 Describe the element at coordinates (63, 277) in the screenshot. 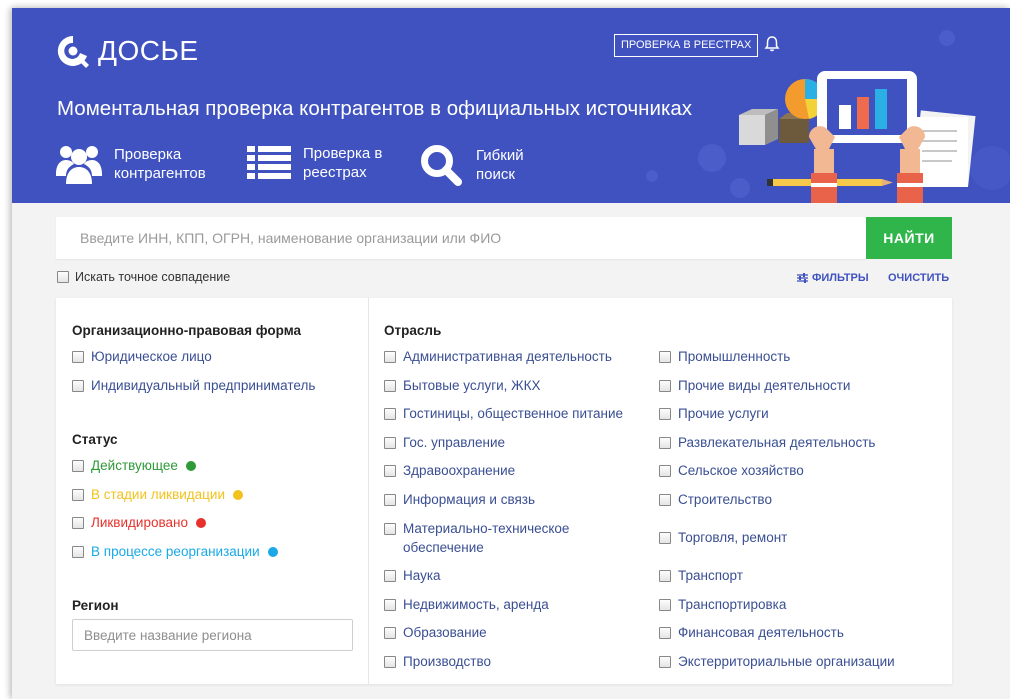

I see `exact-match-checkbox` at that location.